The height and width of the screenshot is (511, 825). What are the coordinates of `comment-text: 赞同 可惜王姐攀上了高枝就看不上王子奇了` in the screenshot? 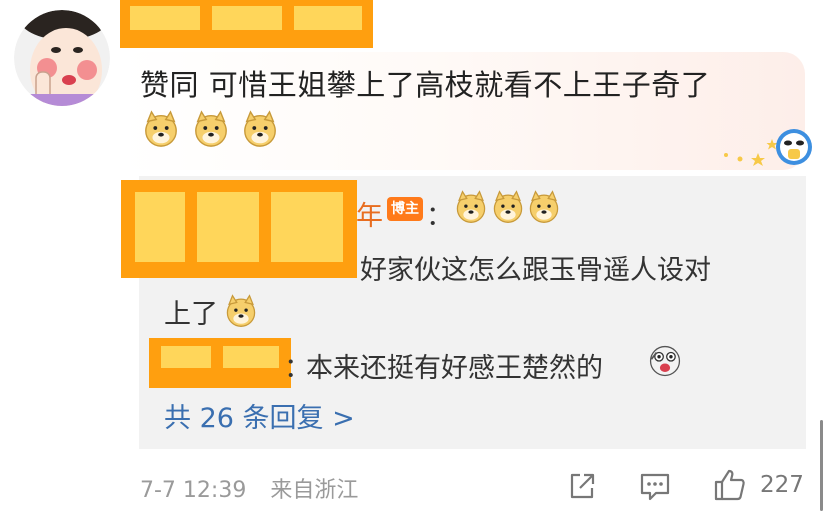 It's located at (425, 85).